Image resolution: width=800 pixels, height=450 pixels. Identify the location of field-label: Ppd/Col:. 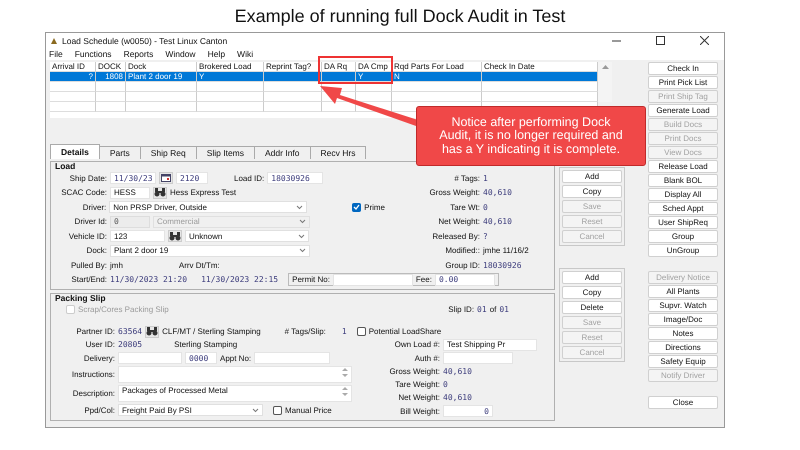
(99, 410).